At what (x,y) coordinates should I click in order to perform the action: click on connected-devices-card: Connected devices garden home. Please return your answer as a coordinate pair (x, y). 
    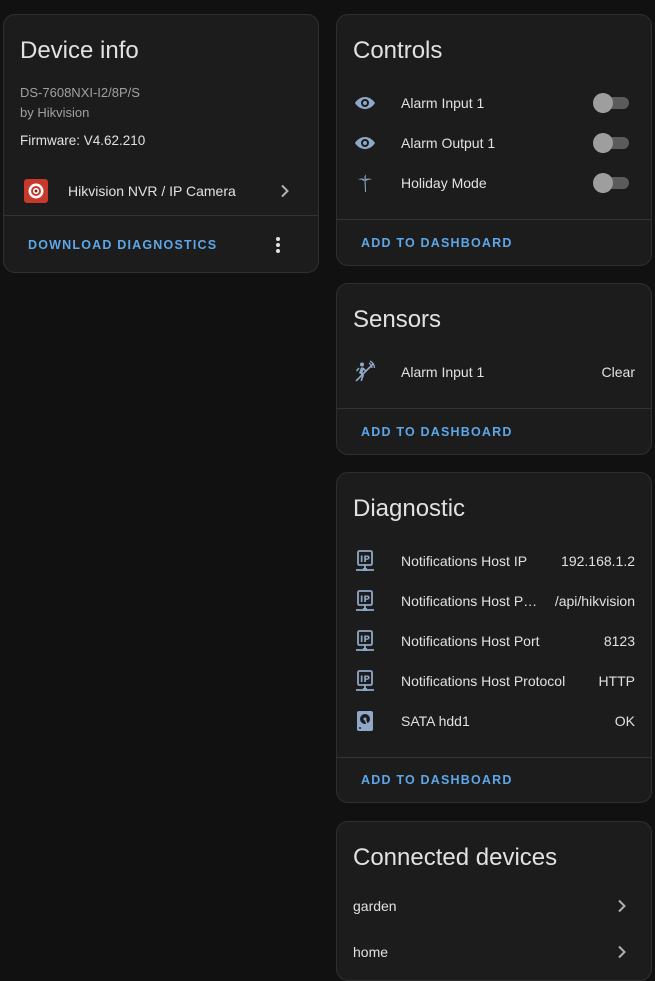
    Looking at the image, I should click on (494, 901).